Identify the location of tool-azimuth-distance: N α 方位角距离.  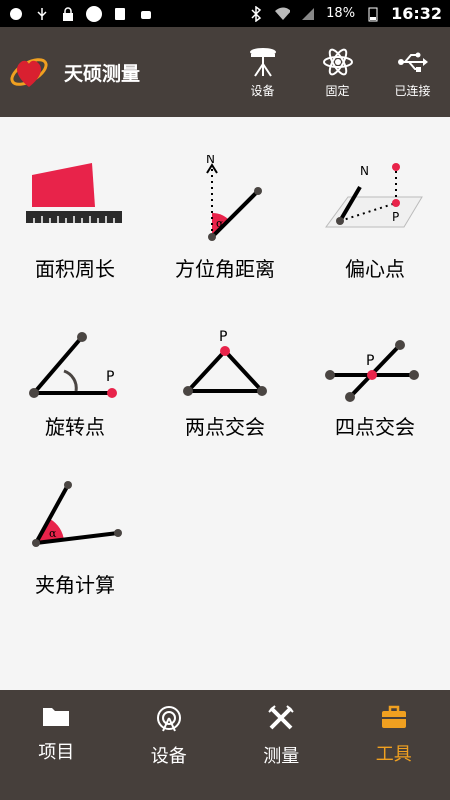
(225, 216).